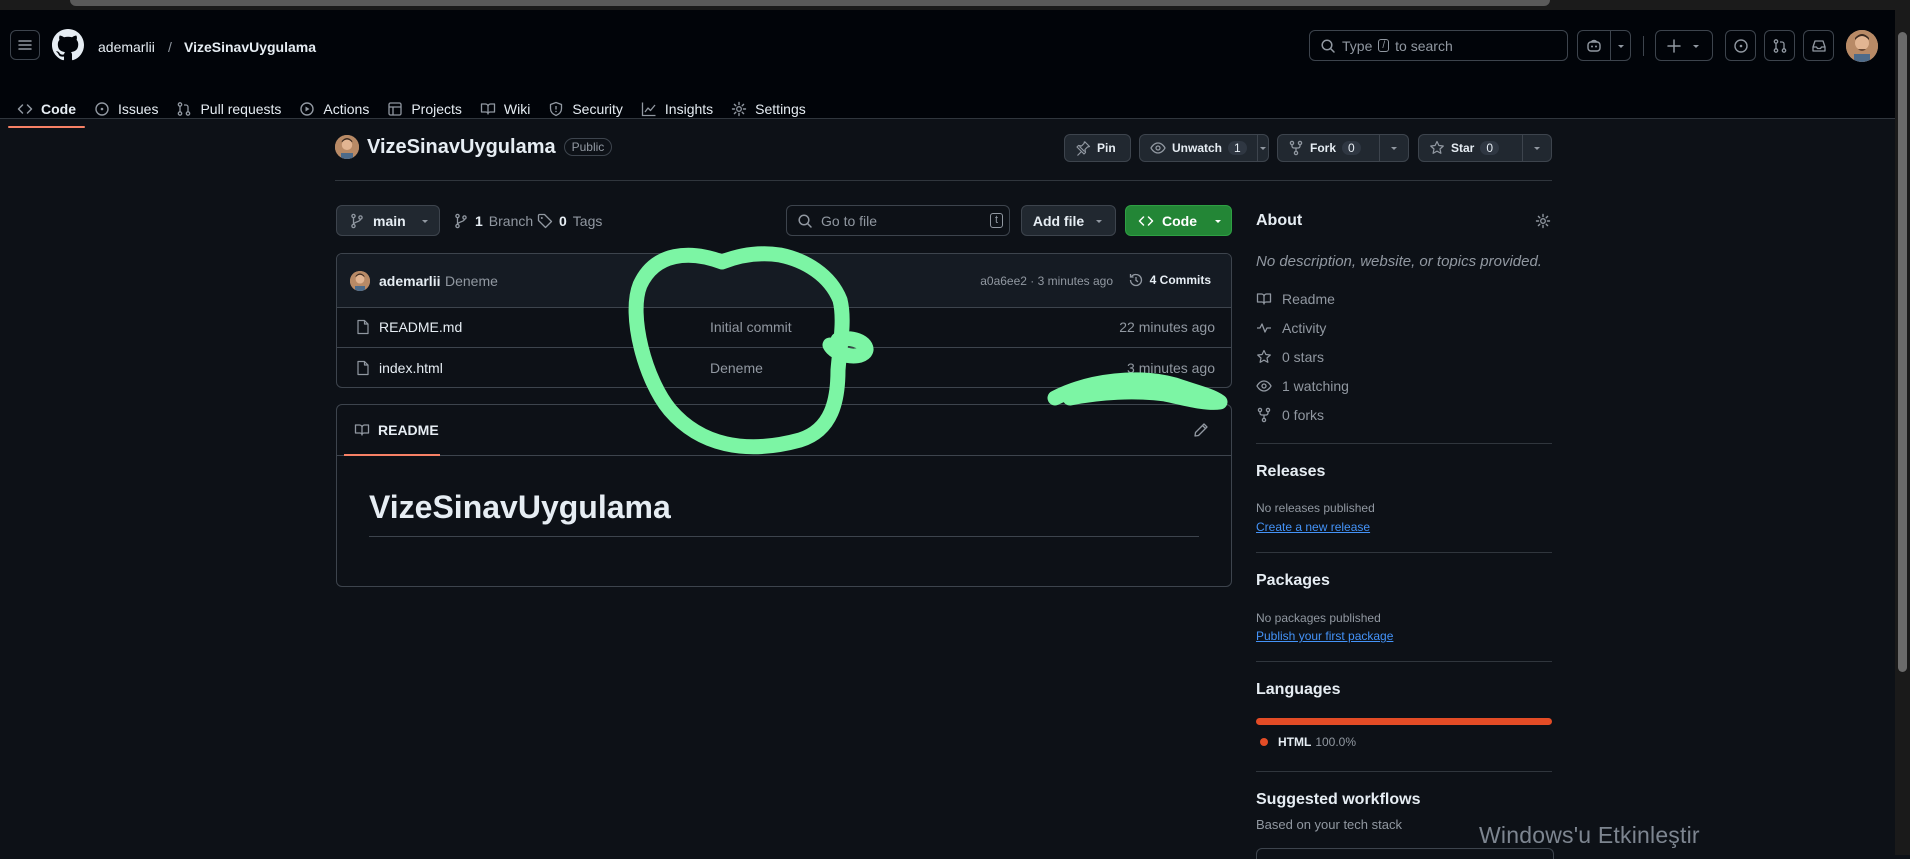  I want to click on search-input: Type / to search, so click(1438, 45).